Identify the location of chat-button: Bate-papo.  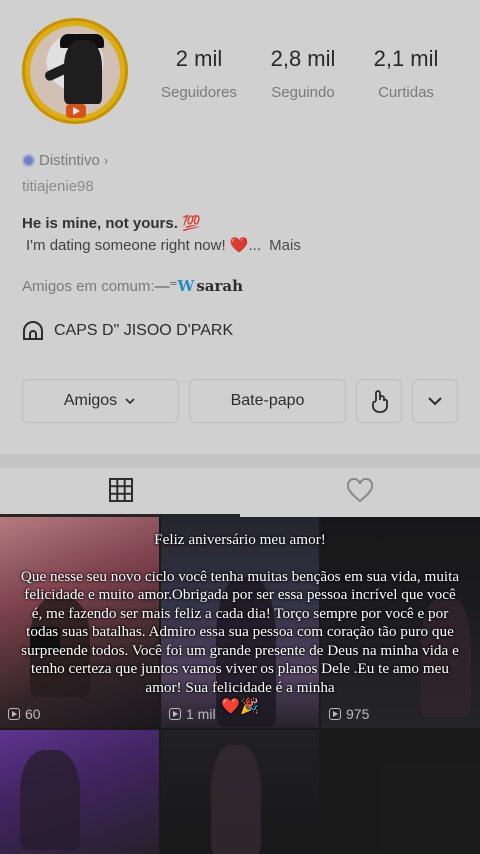
(267, 401).